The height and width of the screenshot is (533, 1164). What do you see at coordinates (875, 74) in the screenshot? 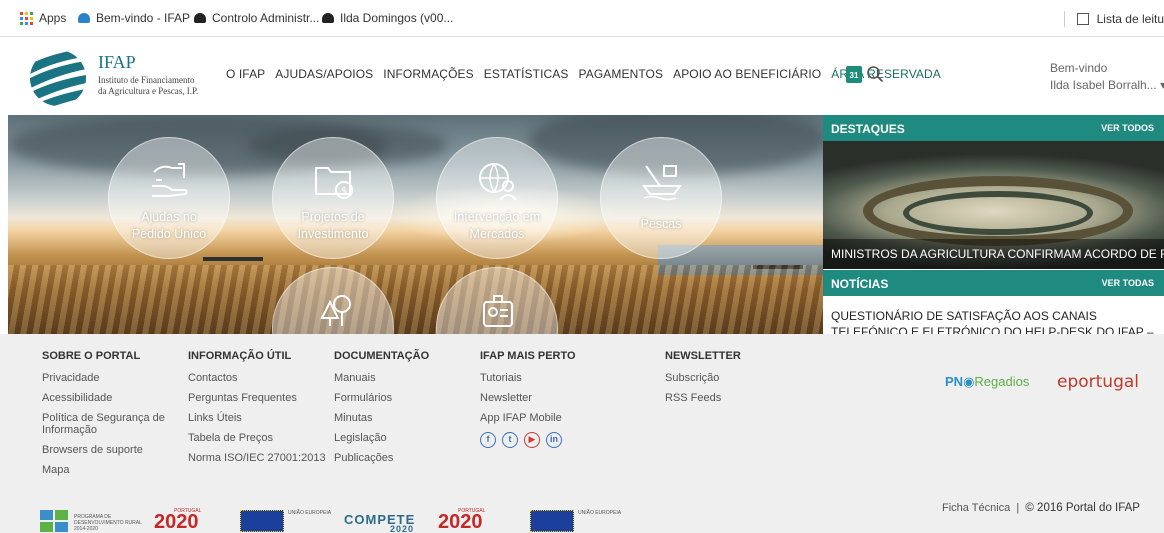
I see `search-icon` at bounding box center [875, 74].